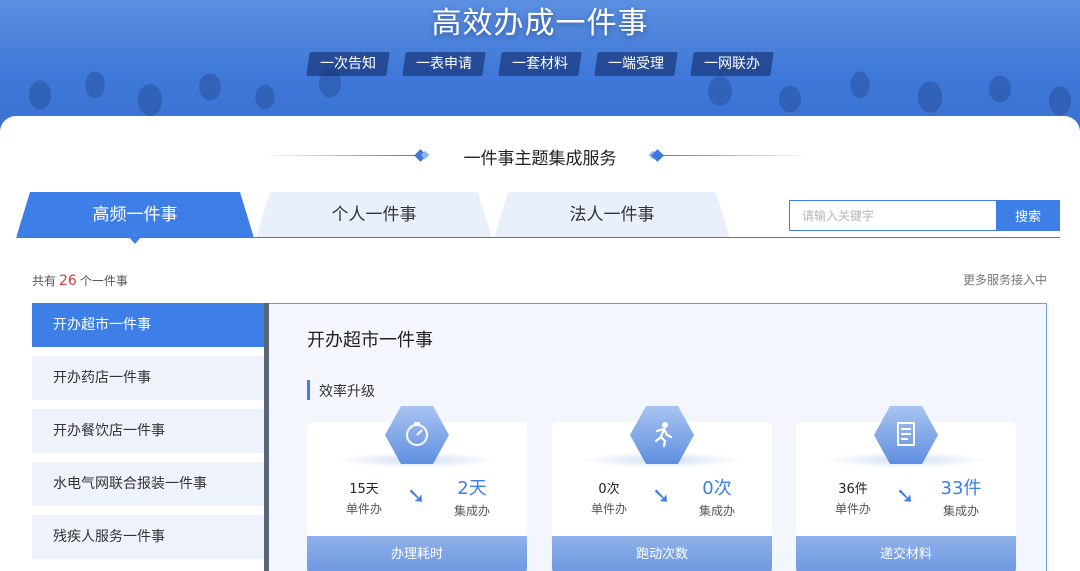 This screenshot has width=1080, height=571. What do you see at coordinates (364, 489) in the screenshot?
I see `single-value: 15天` at bounding box center [364, 489].